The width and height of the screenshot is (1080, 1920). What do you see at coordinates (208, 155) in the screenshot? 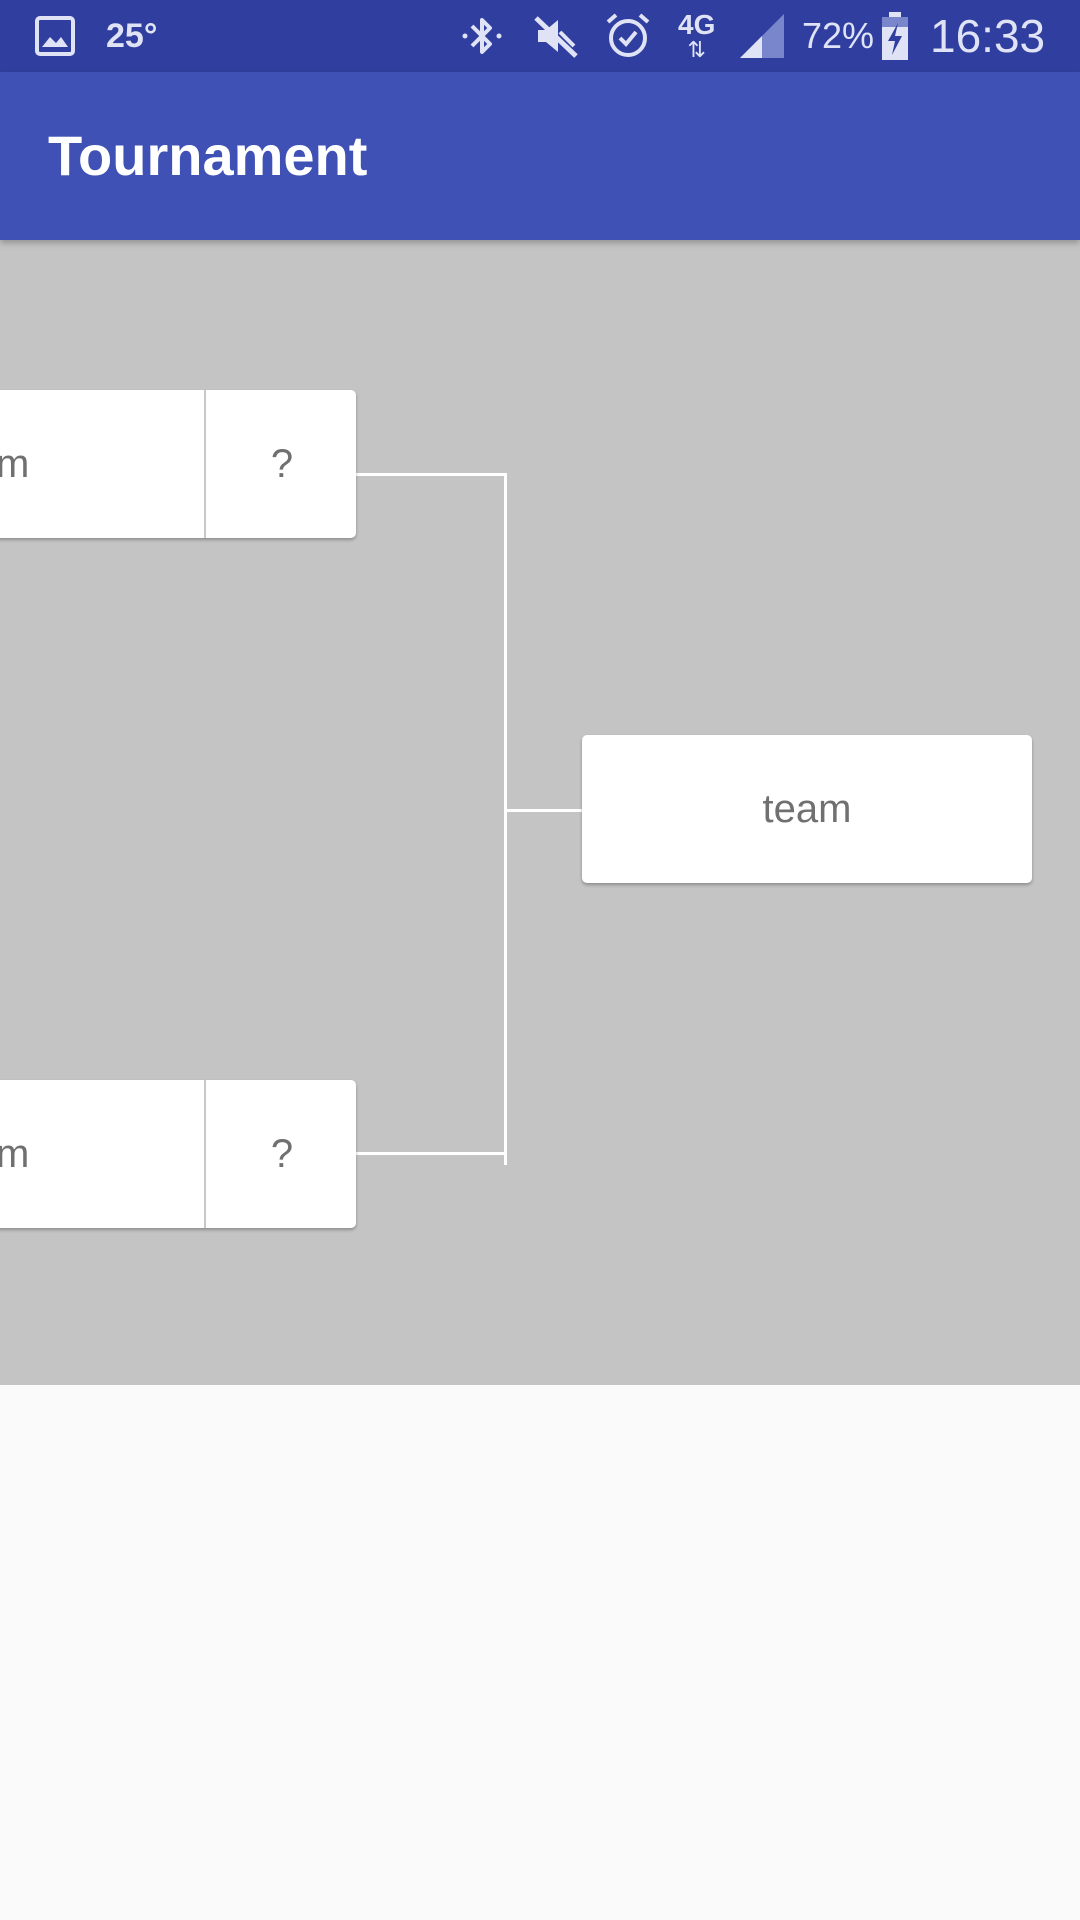
I see `page-title: Tournament` at bounding box center [208, 155].